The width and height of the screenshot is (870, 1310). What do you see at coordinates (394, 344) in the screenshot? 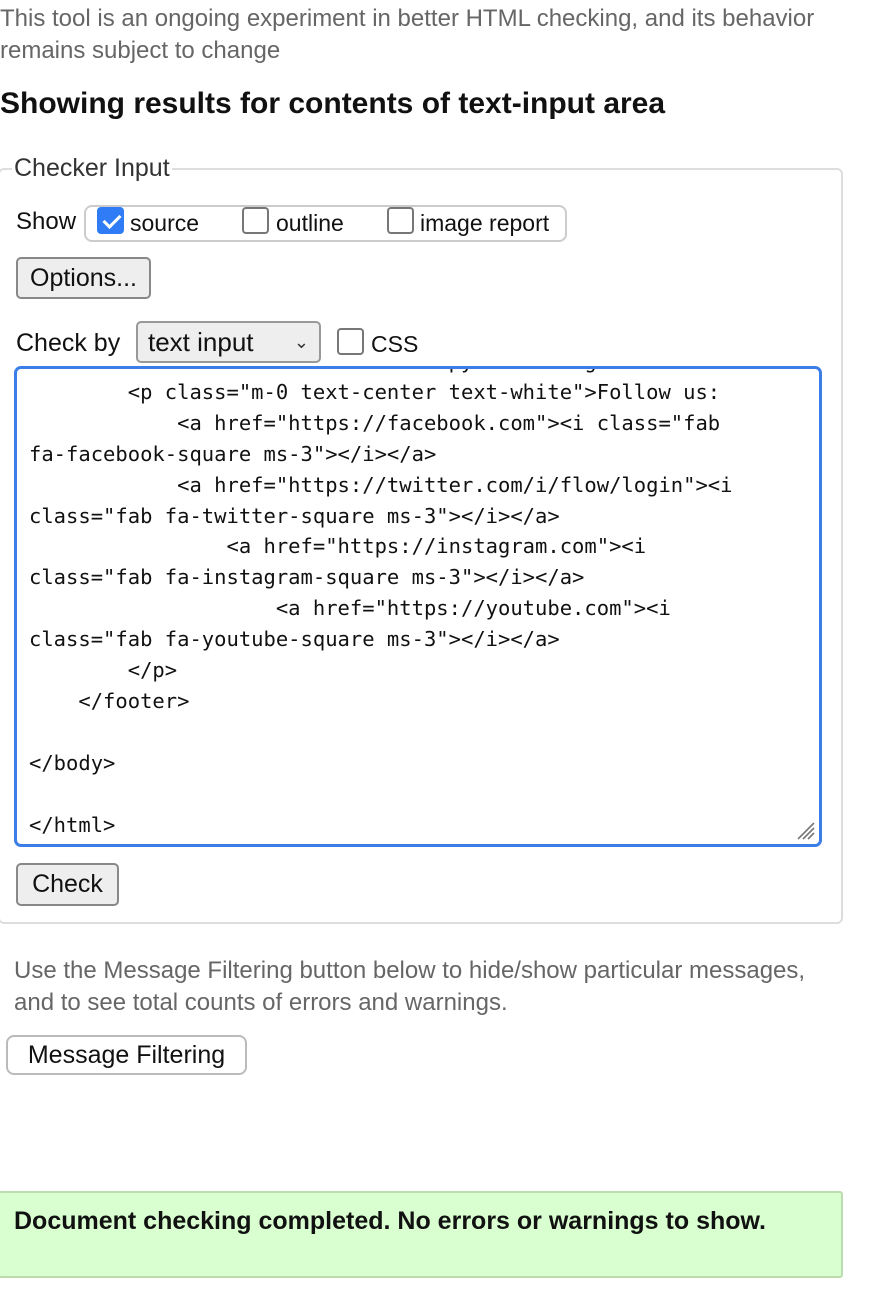
I see `css-label: CSS` at bounding box center [394, 344].